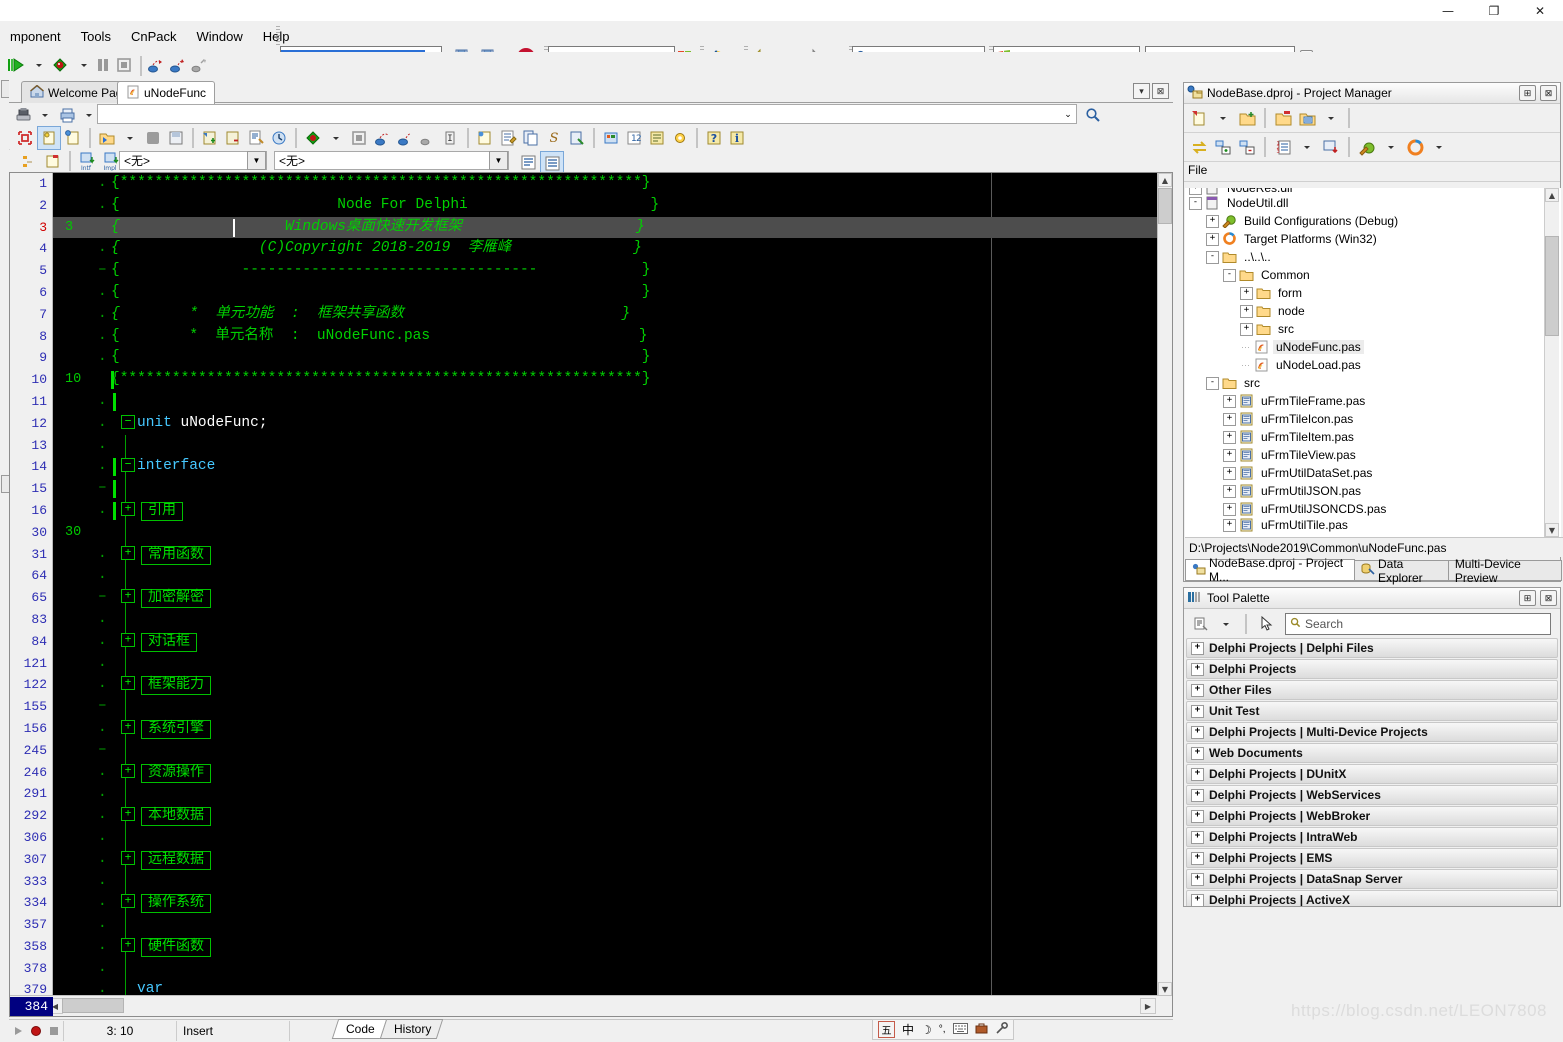 The image size is (1563, 1042). Describe the element at coordinates (886, 1029) in the screenshot. I see `ime-mode-icon: 五` at that location.